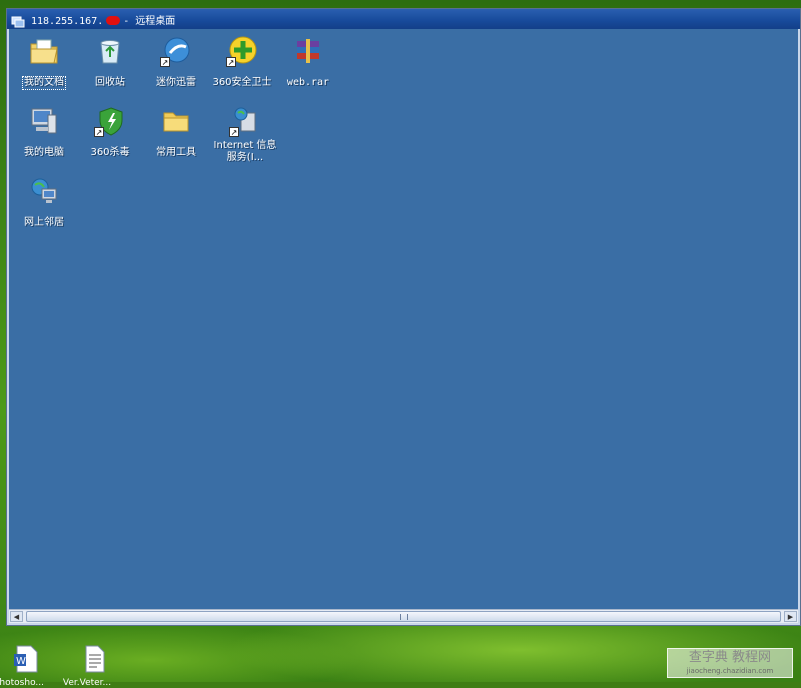  I want to click on mini-thunder-icon: ↗, so click(176, 51).